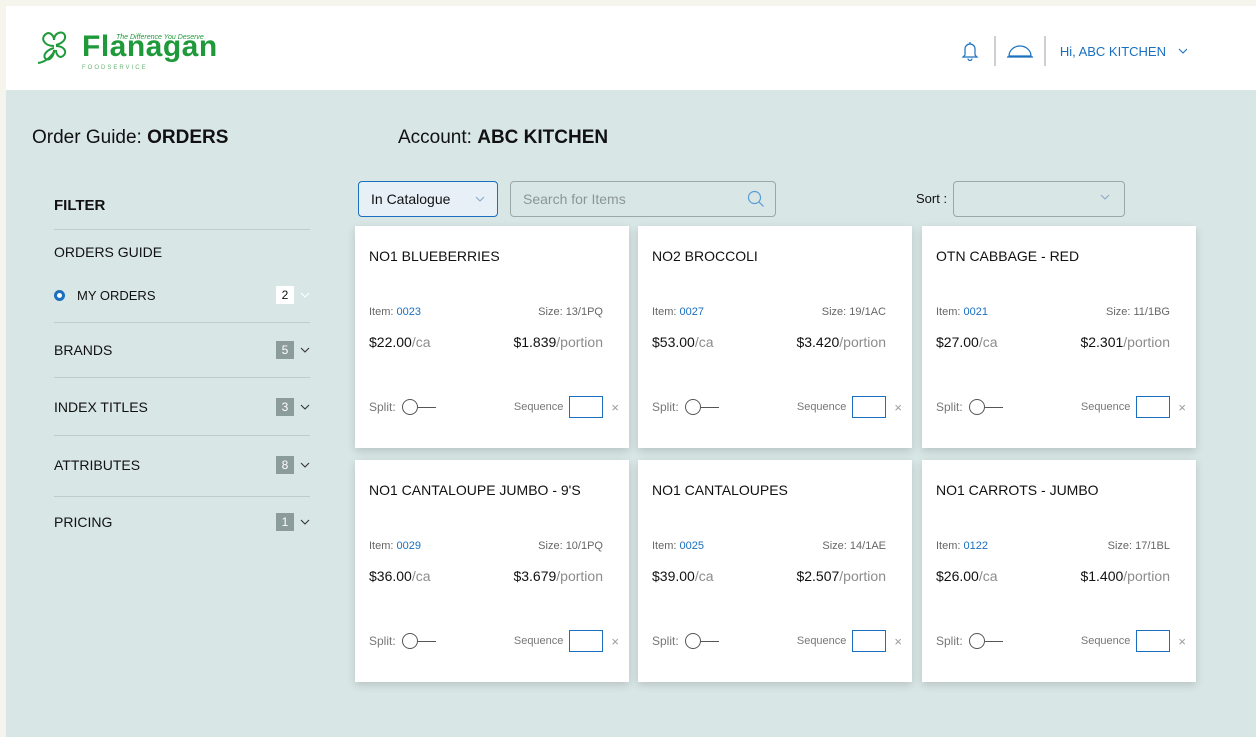 The height and width of the screenshot is (737, 1256). I want to click on item-code-link: 0025, so click(692, 546).